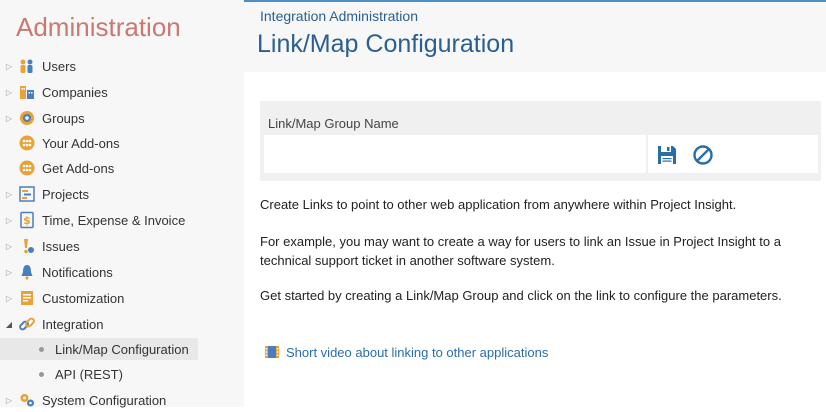 Image resolution: width=826 pixels, height=412 pixels. Describe the element at coordinates (333, 123) in the screenshot. I see `group-name-label: Link/Map Group Name` at that location.